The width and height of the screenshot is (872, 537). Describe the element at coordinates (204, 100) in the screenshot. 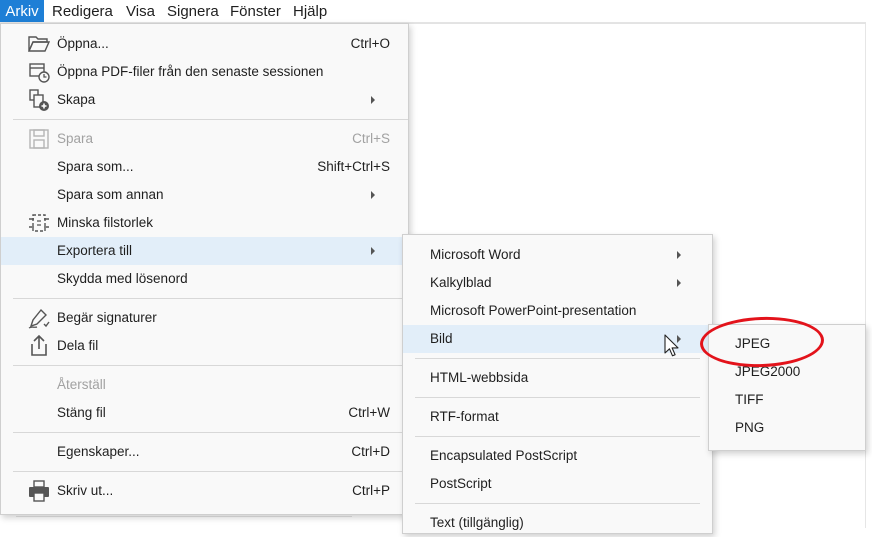

I see `menu-item-create: Skapa` at that location.